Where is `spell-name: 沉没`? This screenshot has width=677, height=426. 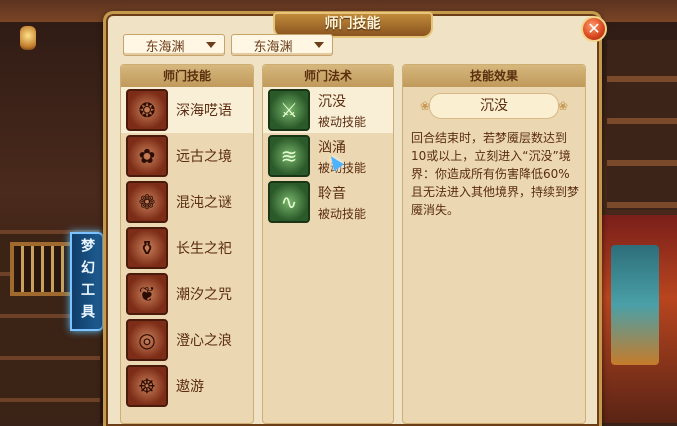 spell-name: 沉没 is located at coordinates (332, 101).